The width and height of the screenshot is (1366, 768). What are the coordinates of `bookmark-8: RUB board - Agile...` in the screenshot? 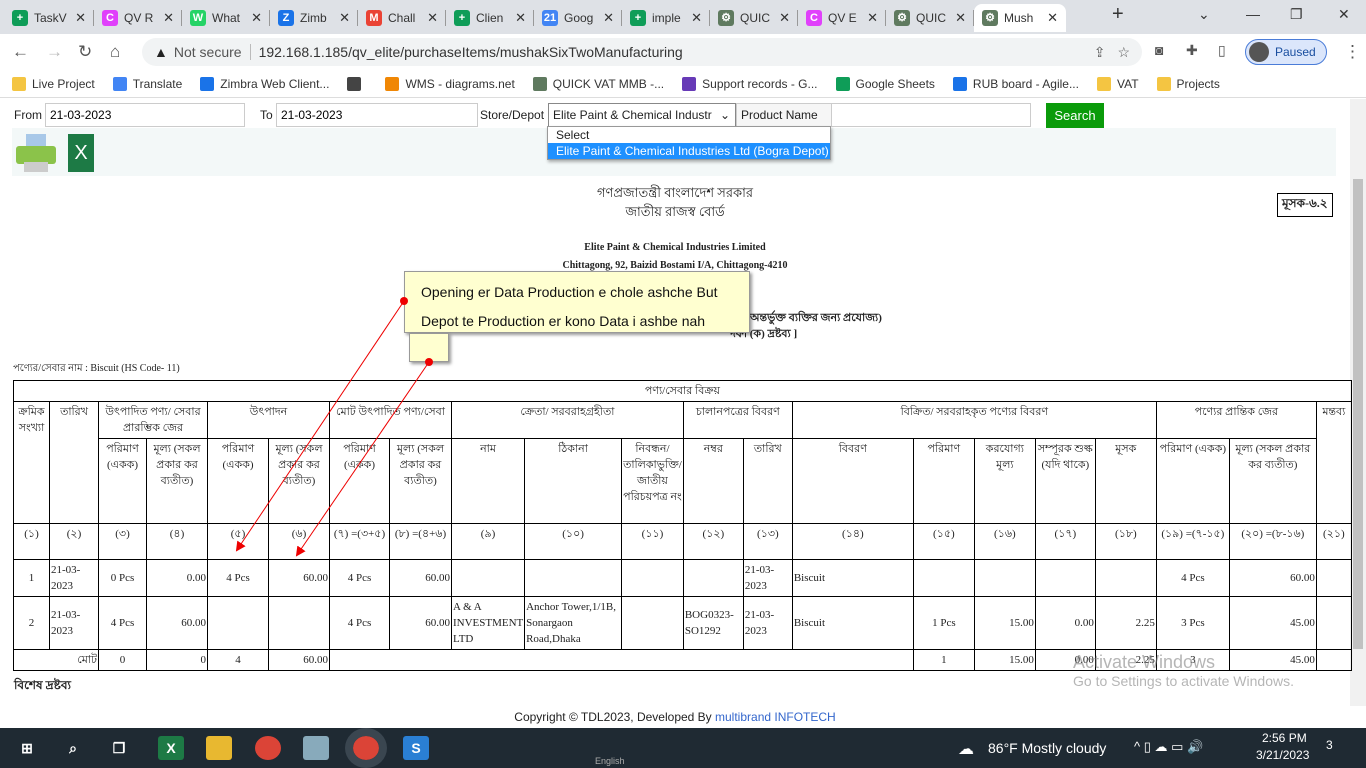 It's located at (1015, 83).